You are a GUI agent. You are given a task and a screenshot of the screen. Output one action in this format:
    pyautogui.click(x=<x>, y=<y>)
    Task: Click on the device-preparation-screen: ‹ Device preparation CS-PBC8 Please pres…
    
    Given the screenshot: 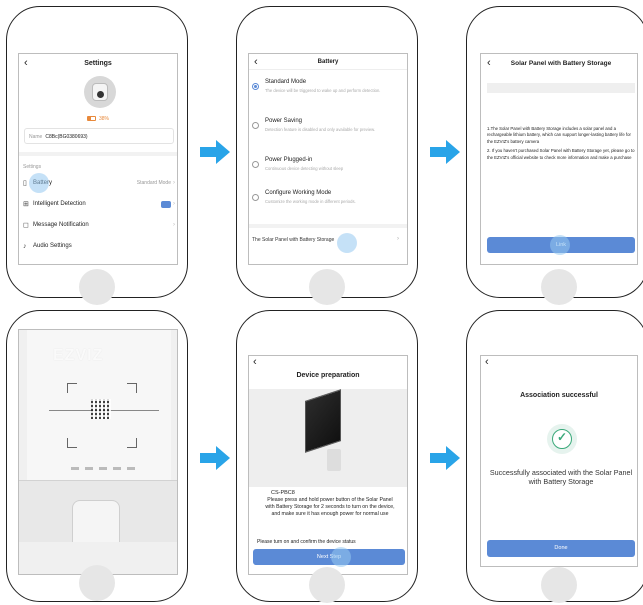 What is the action you would take?
    pyautogui.click(x=328, y=465)
    